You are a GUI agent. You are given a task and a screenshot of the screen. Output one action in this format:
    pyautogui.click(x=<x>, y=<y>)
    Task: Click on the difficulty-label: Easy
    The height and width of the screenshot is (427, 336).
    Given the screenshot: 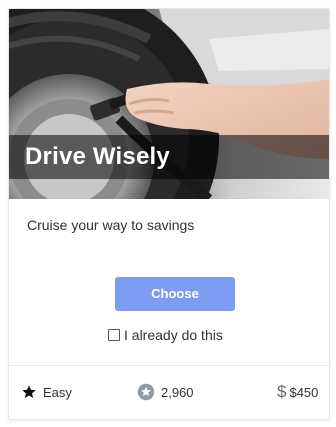 What is the action you would take?
    pyautogui.click(x=57, y=392)
    